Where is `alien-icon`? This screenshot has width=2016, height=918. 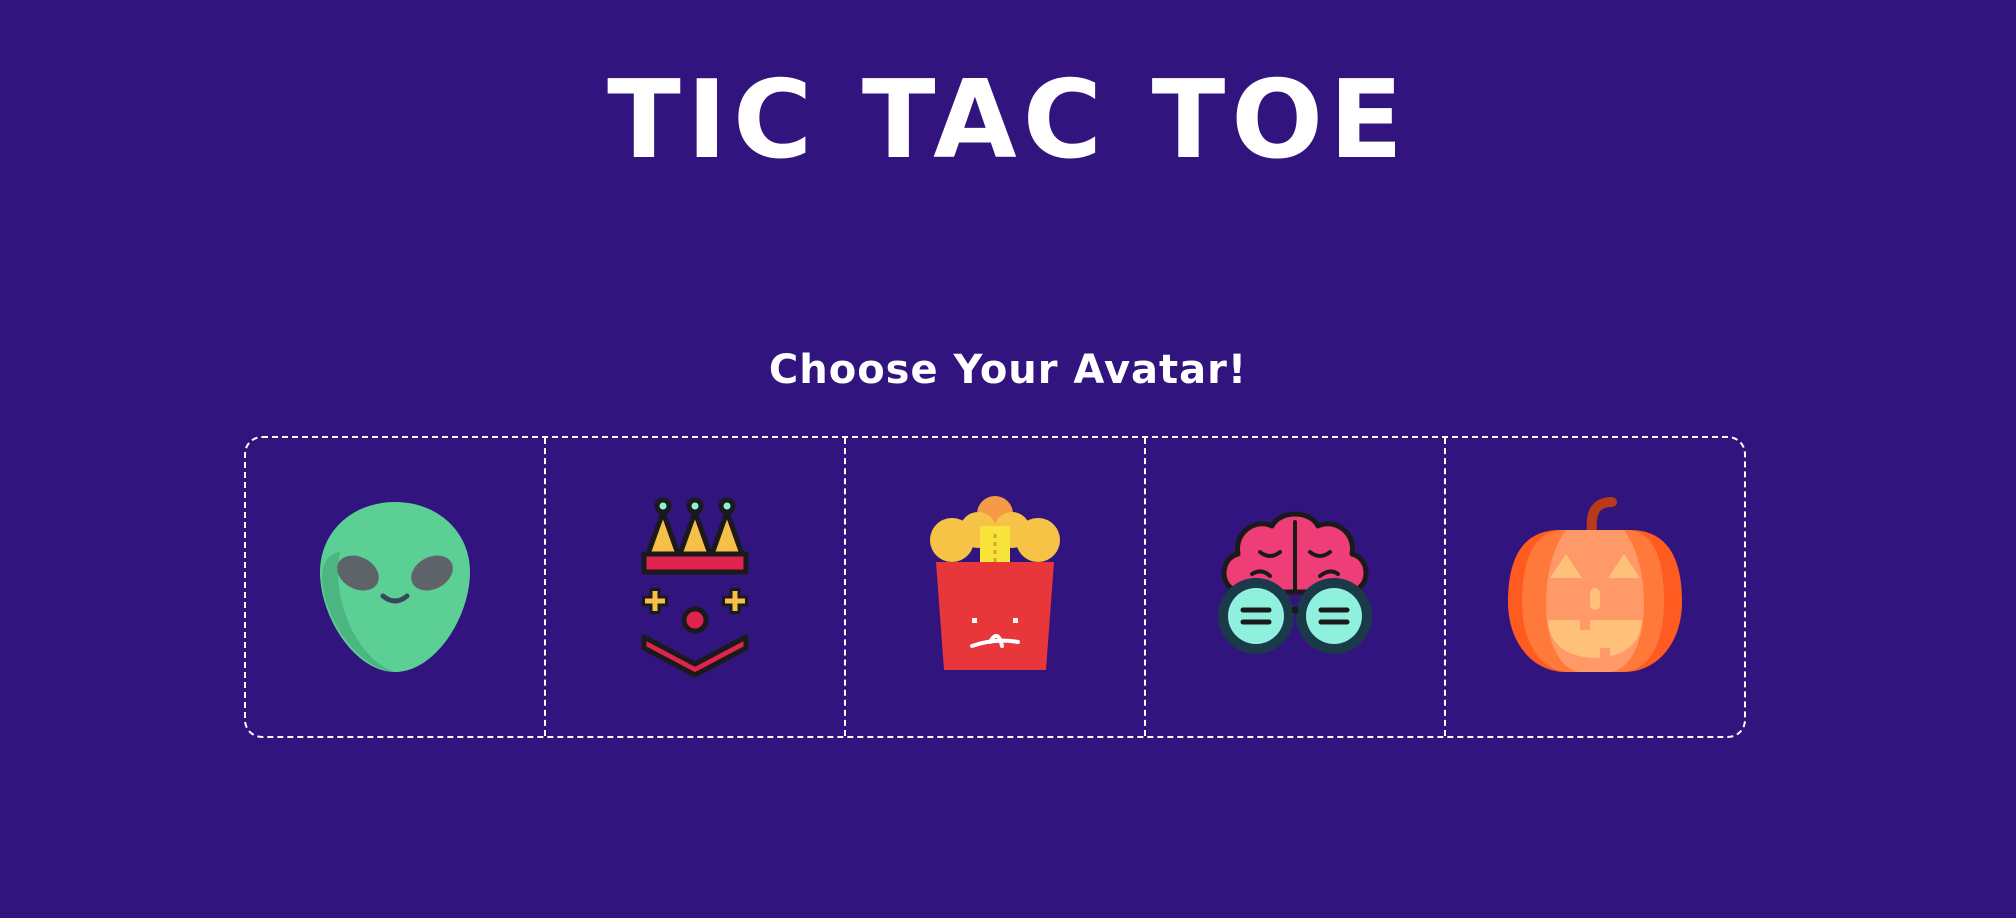 alien-icon is located at coordinates (395, 587).